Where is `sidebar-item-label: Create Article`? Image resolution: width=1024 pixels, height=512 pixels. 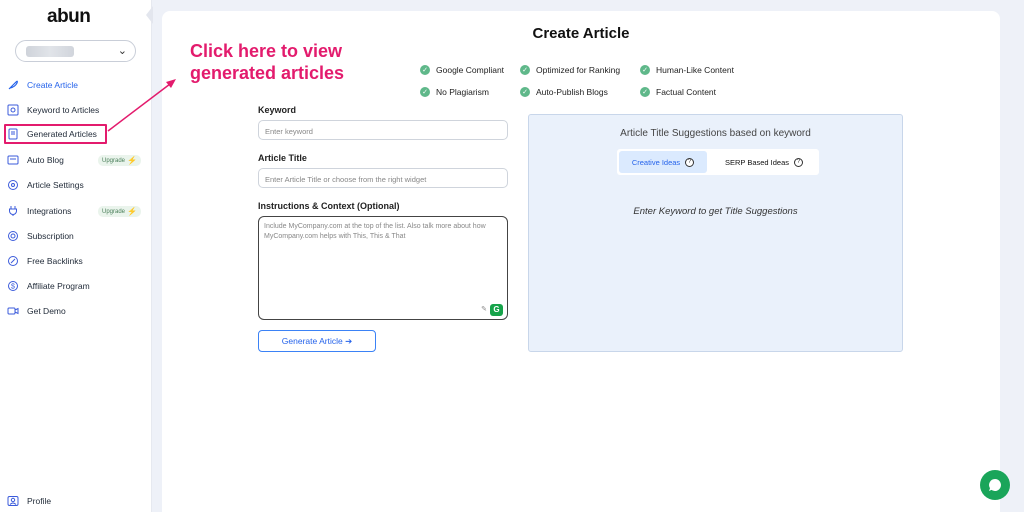
sidebar-item-label: Create Article is located at coordinates (53, 85).